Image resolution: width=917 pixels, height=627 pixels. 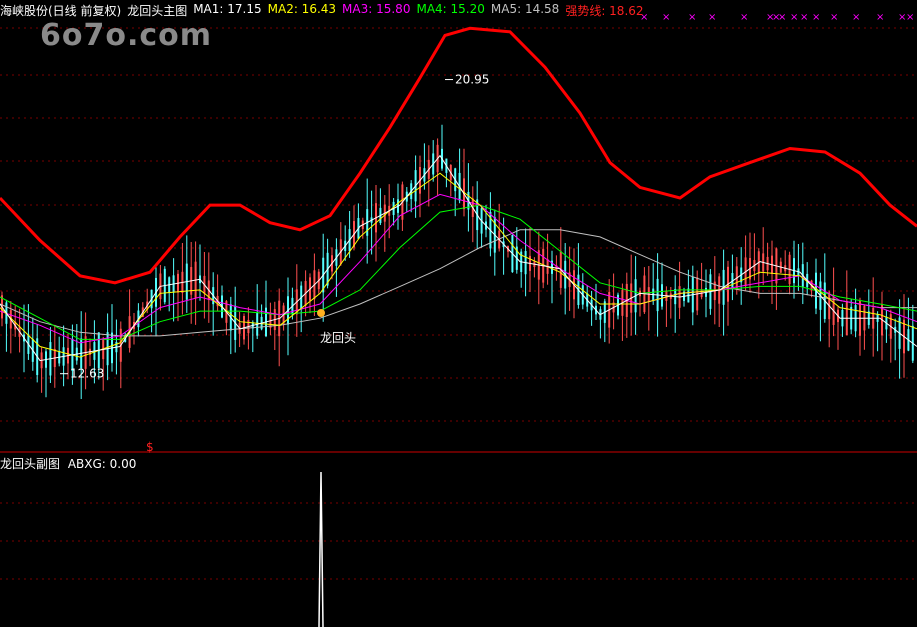 What do you see at coordinates (321, 549) in the screenshot?
I see `abxg-spike` at bounding box center [321, 549].